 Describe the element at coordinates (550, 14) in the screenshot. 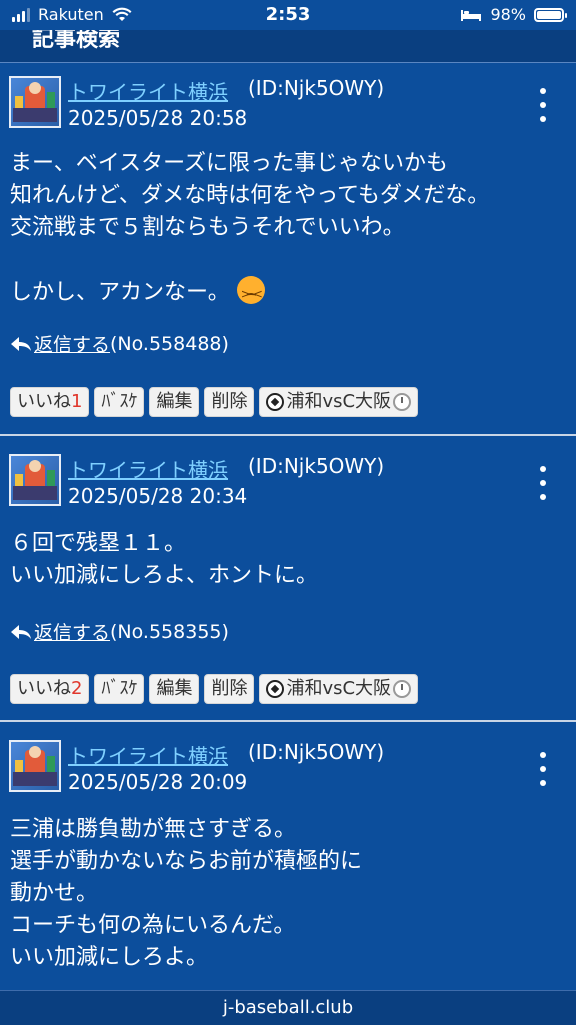

I see `battery-icon` at that location.